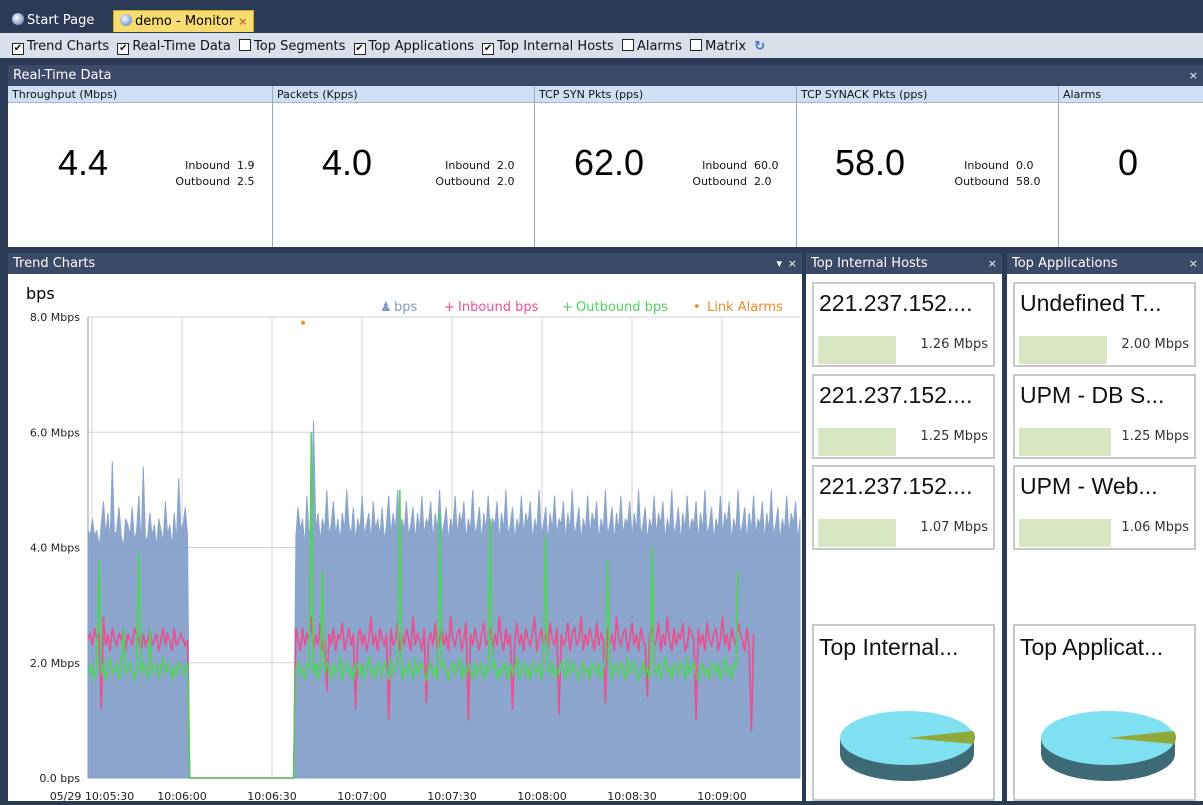 The width and height of the screenshot is (1203, 805). I want to click on metric-value: 0, so click(1128, 162).